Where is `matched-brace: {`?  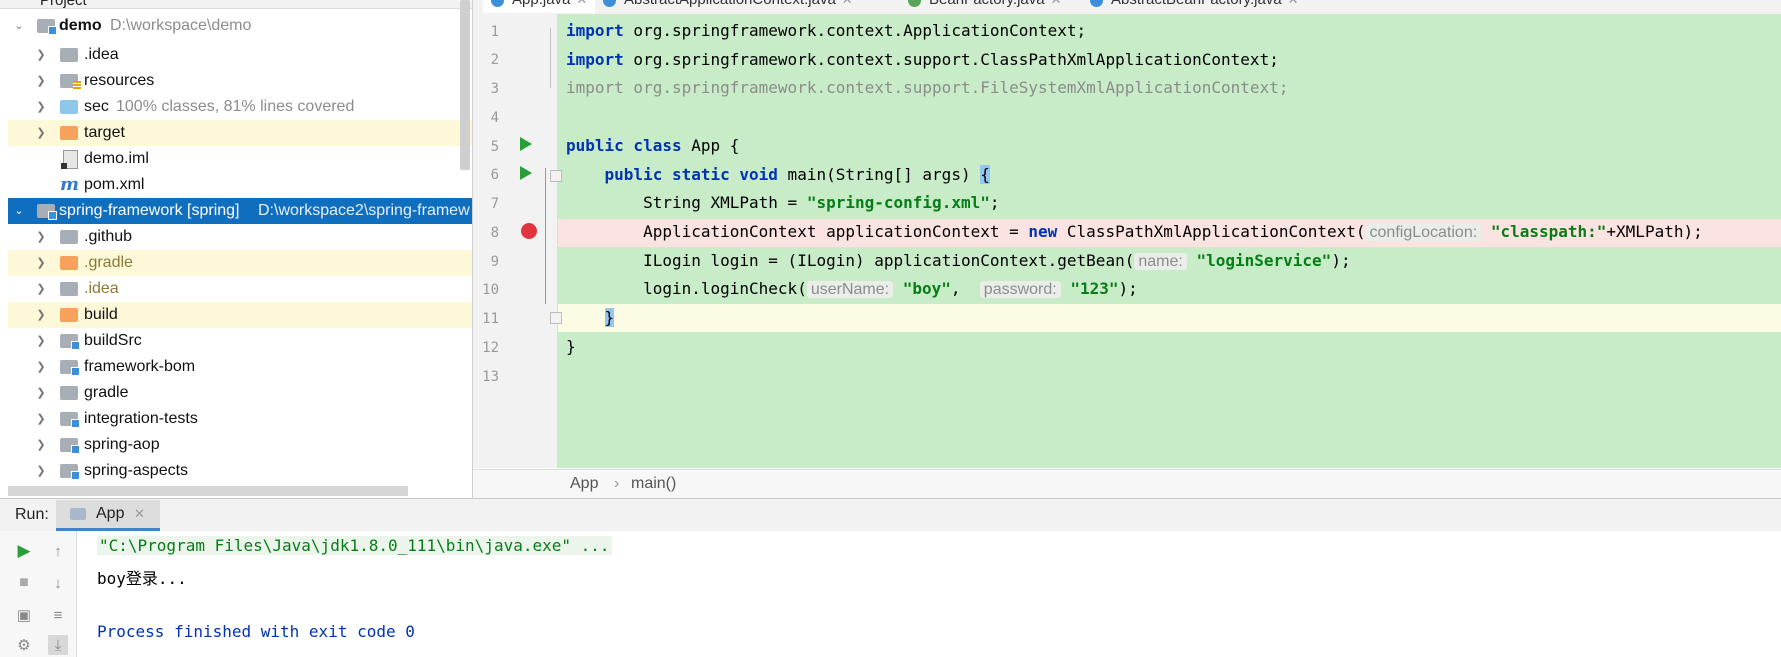
matched-brace: { is located at coordinates (985, 174).